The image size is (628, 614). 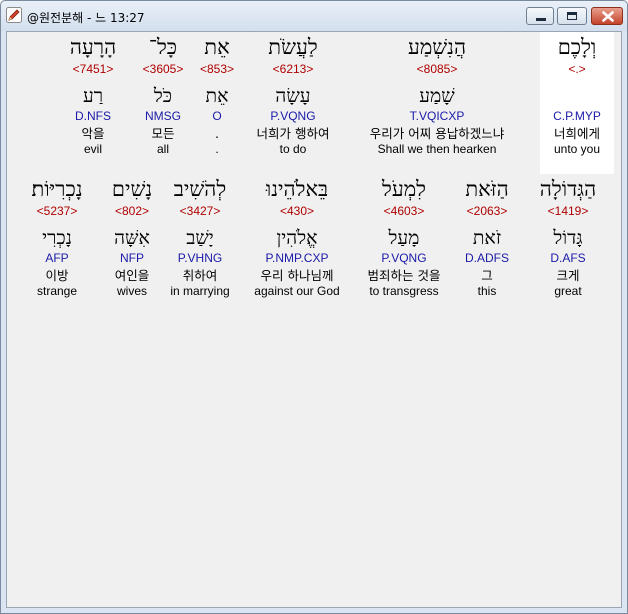 What do you see at coordinates (293, 47) in the screenshot?
I see `hebrew-word: לַעֲשֹׂת` at bounding box center [293, 47].